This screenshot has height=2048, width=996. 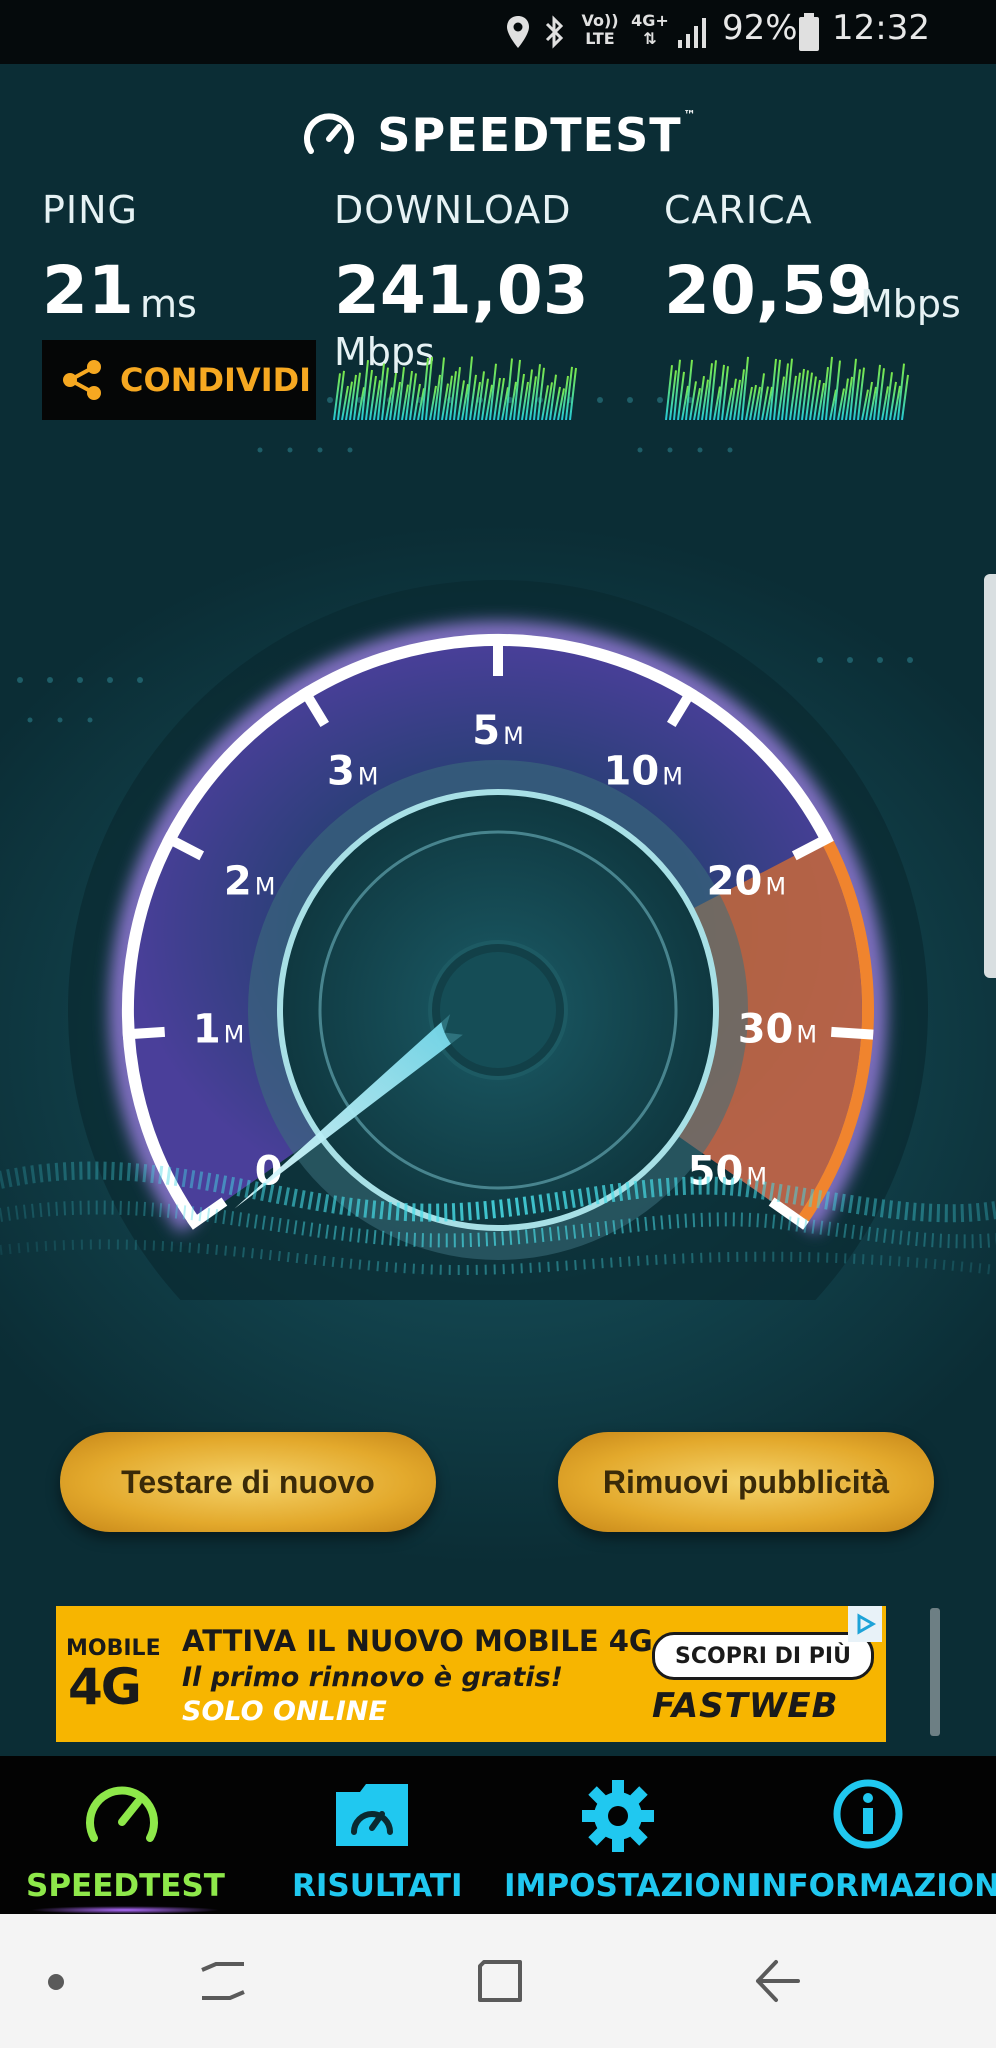 I want to click on volte-indicator: Vo)) LTE, so click(x=600, y=30).